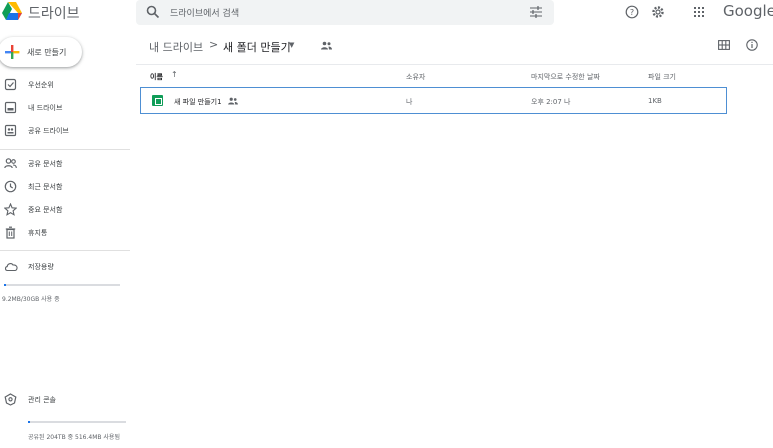 This screenshot has width=773, height=448. Describe the element at coordinates (65, 233) in the screenshot. I see `sidebar-item-trash: 휴지통` at that location.